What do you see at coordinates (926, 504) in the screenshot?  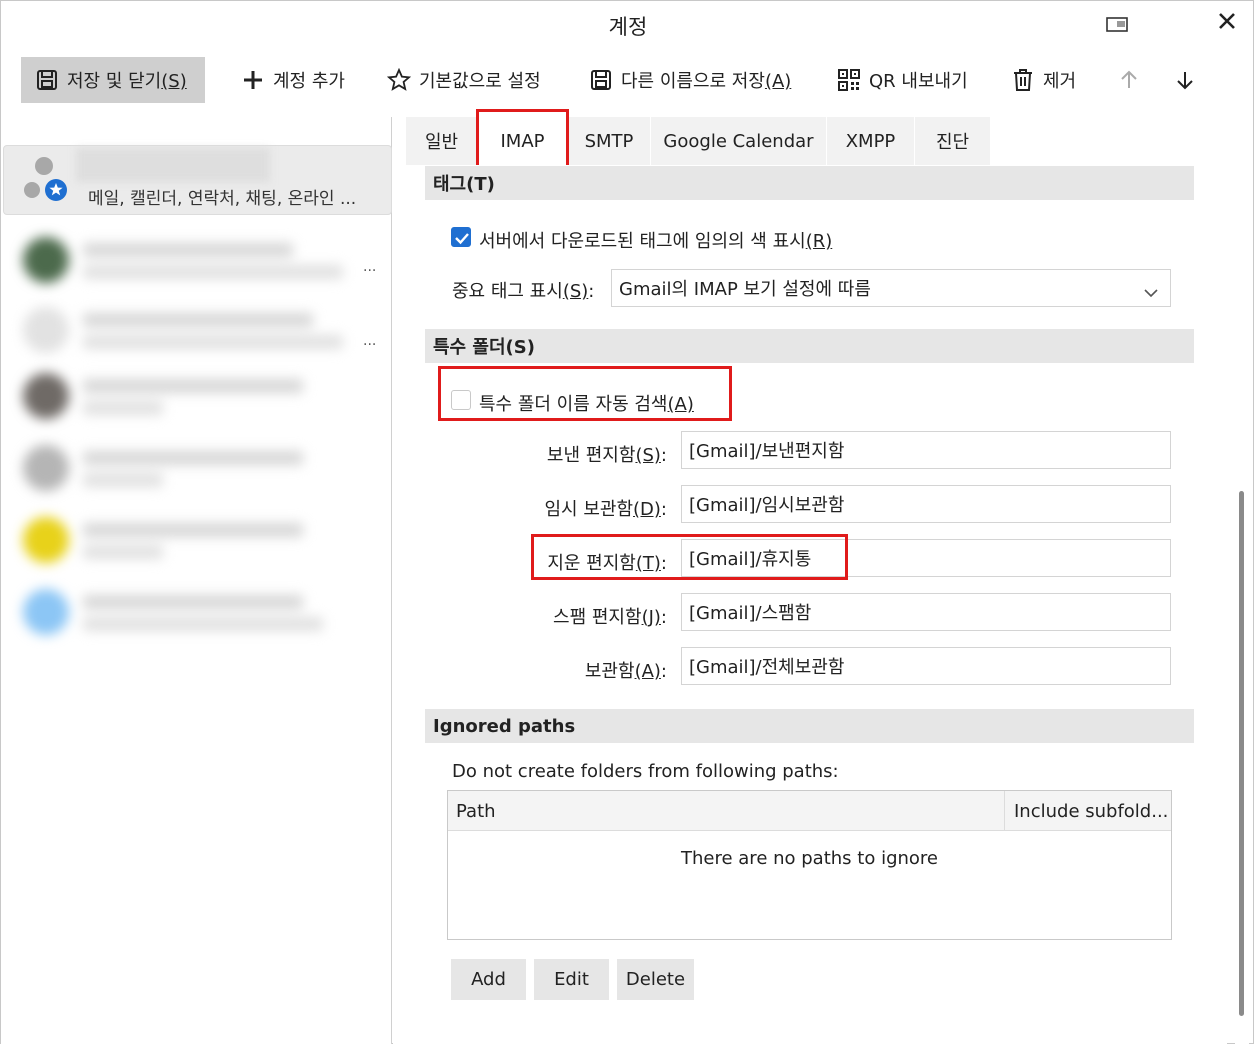 I see `drafts-folder-input: [Gmail]/임시보관함` at bounding box center [926, 504].